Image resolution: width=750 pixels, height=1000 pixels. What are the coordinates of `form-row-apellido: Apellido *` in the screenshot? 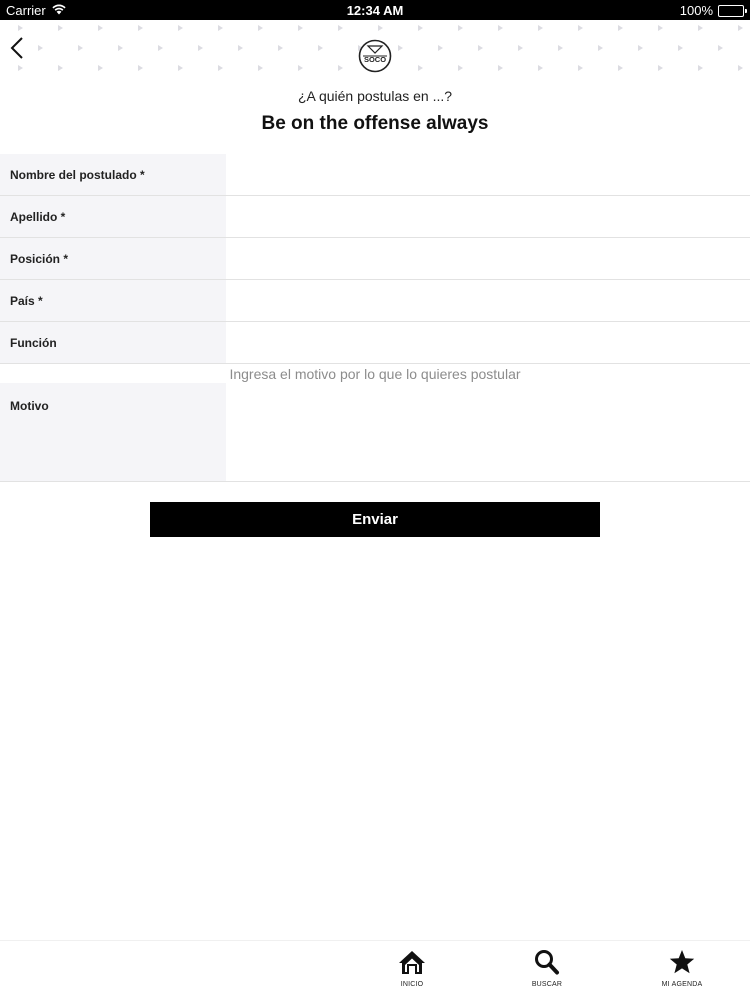 It's located at (375, 217).